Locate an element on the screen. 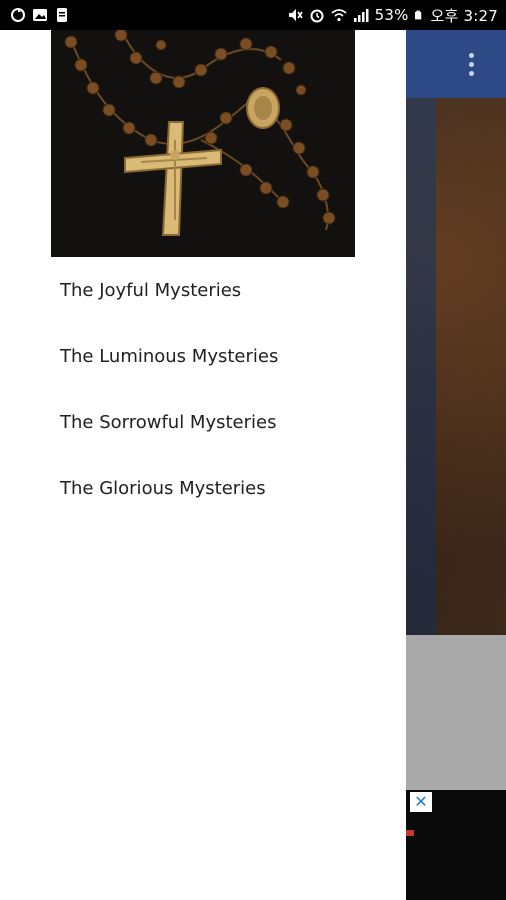  more-vert-icon is located at coordinates (471, 64).